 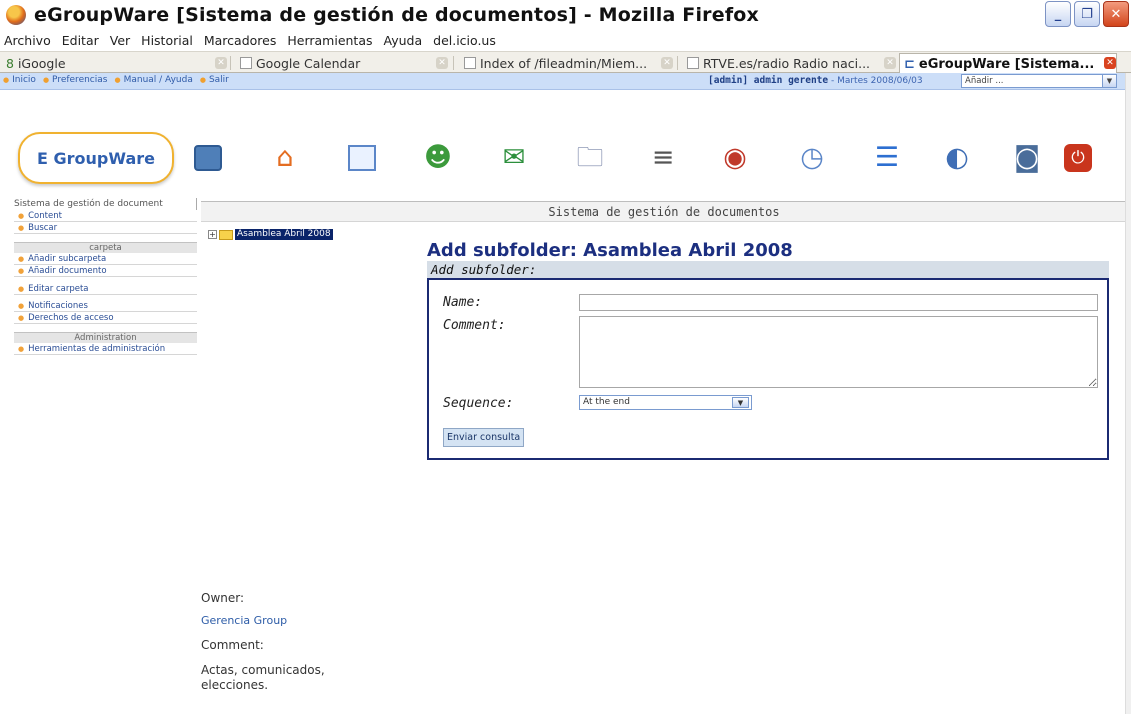 I want to click on addressbook-icon: ☻, so click(x=438, y=158).